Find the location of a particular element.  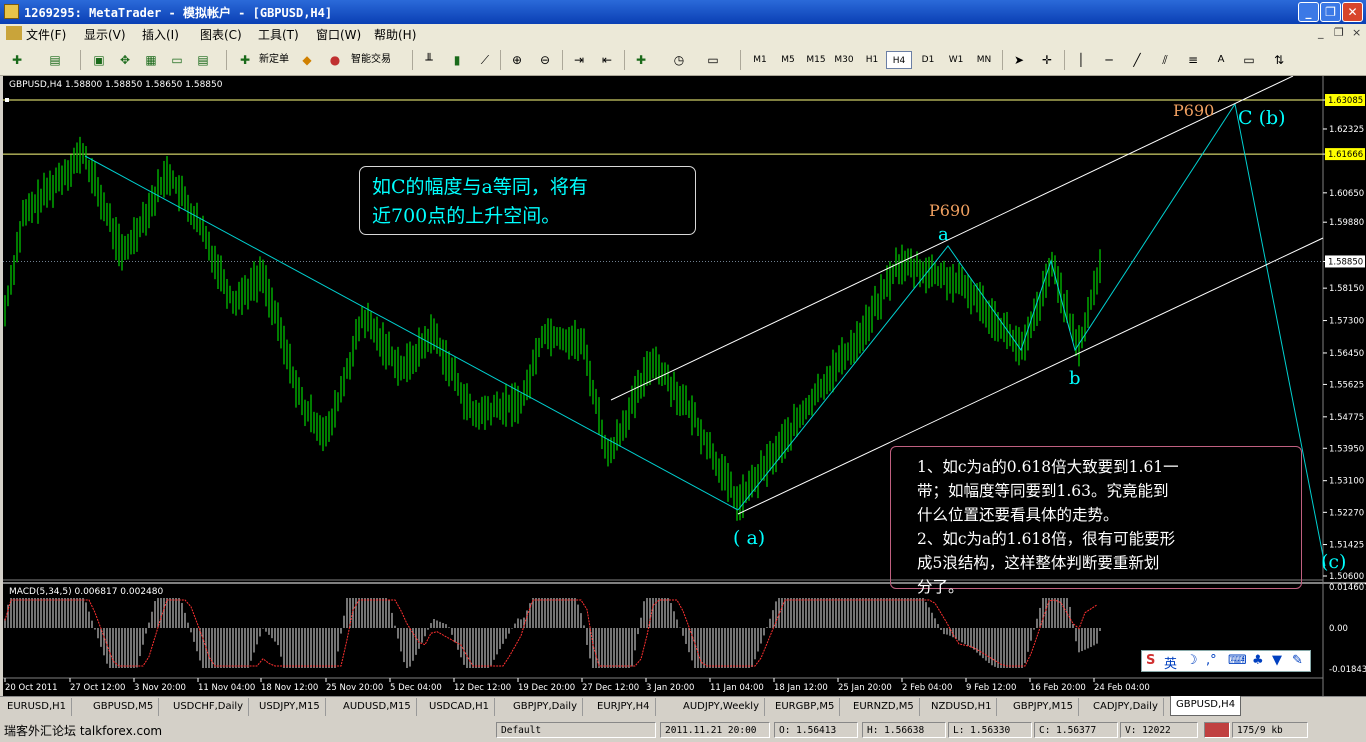

tf-m15: M15 is located at coordinates (816, 60).